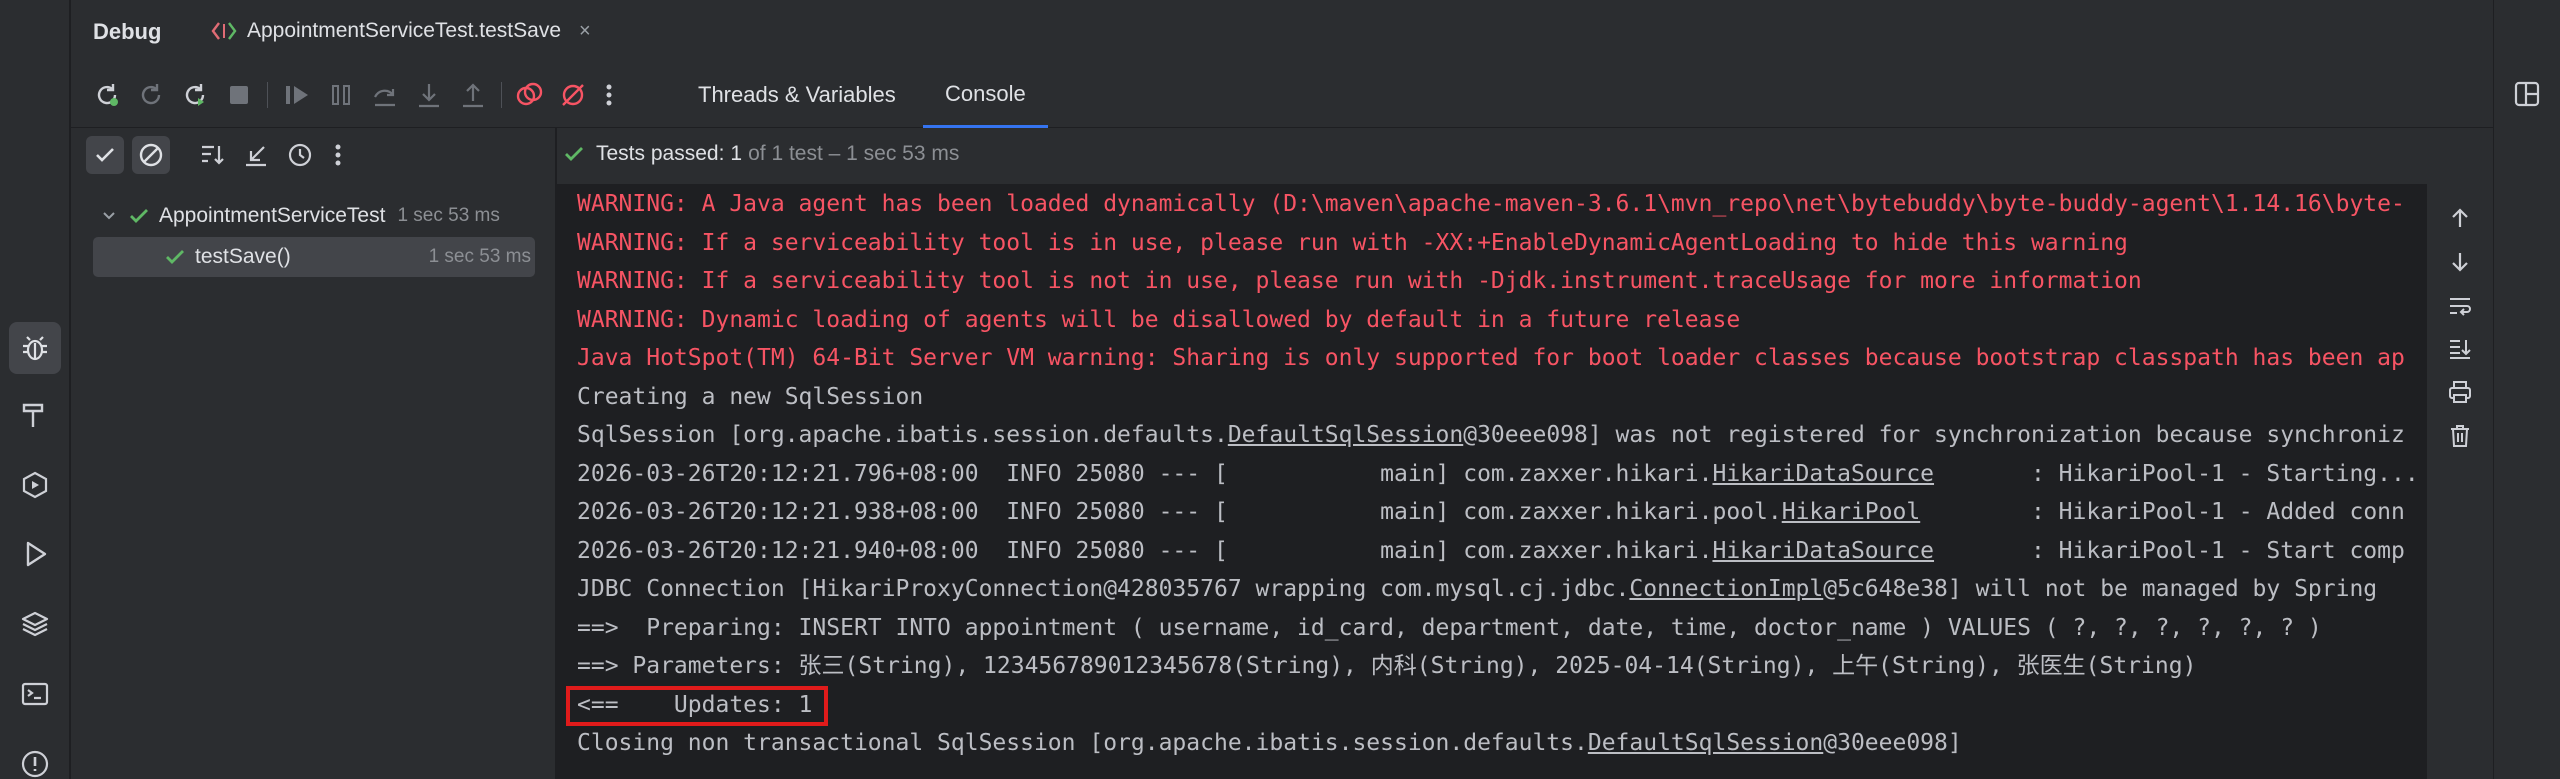  Describe the element at coordinates (1726, 589) in the screenshot. I see `console-link: ConnectionImpl` at that location.